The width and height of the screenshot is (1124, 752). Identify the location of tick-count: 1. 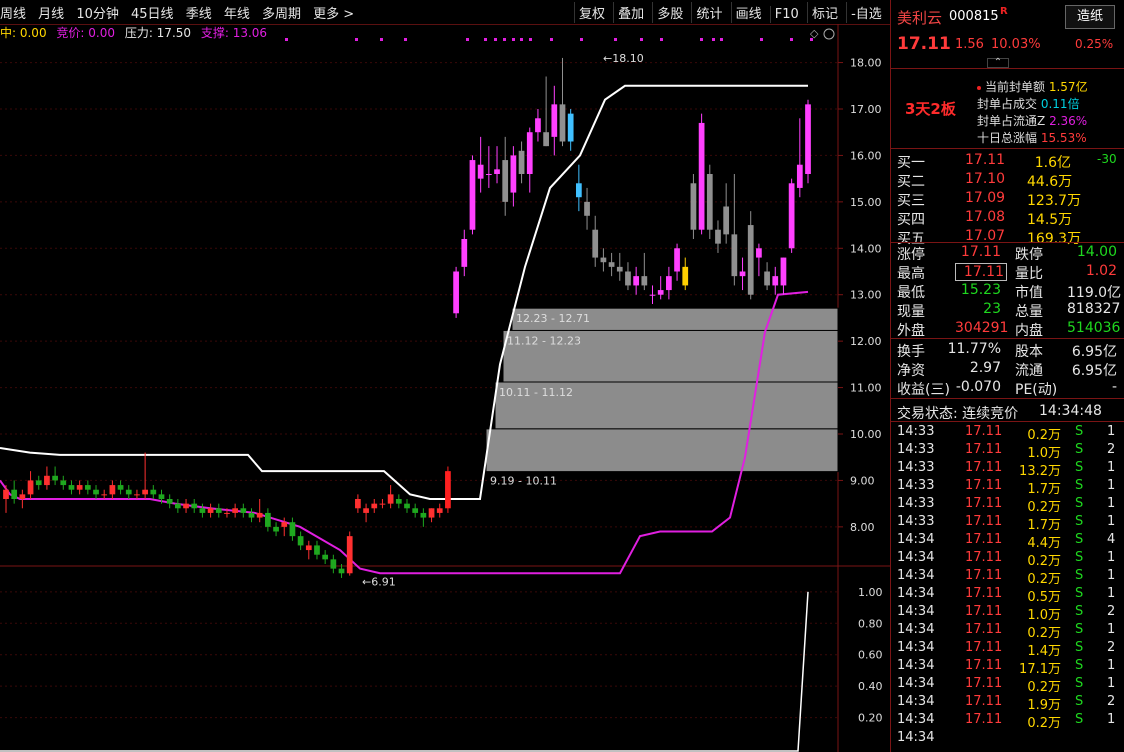
(1111, 719).